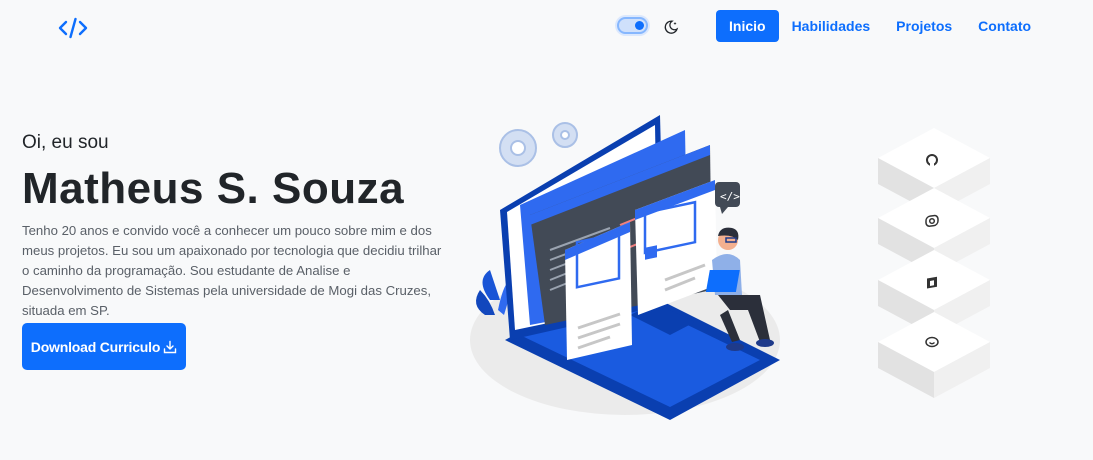 The width and height of the screenshot is (1093, 460). I want to click on nav-item-habilidades: Habilidades, so click(831, 26).